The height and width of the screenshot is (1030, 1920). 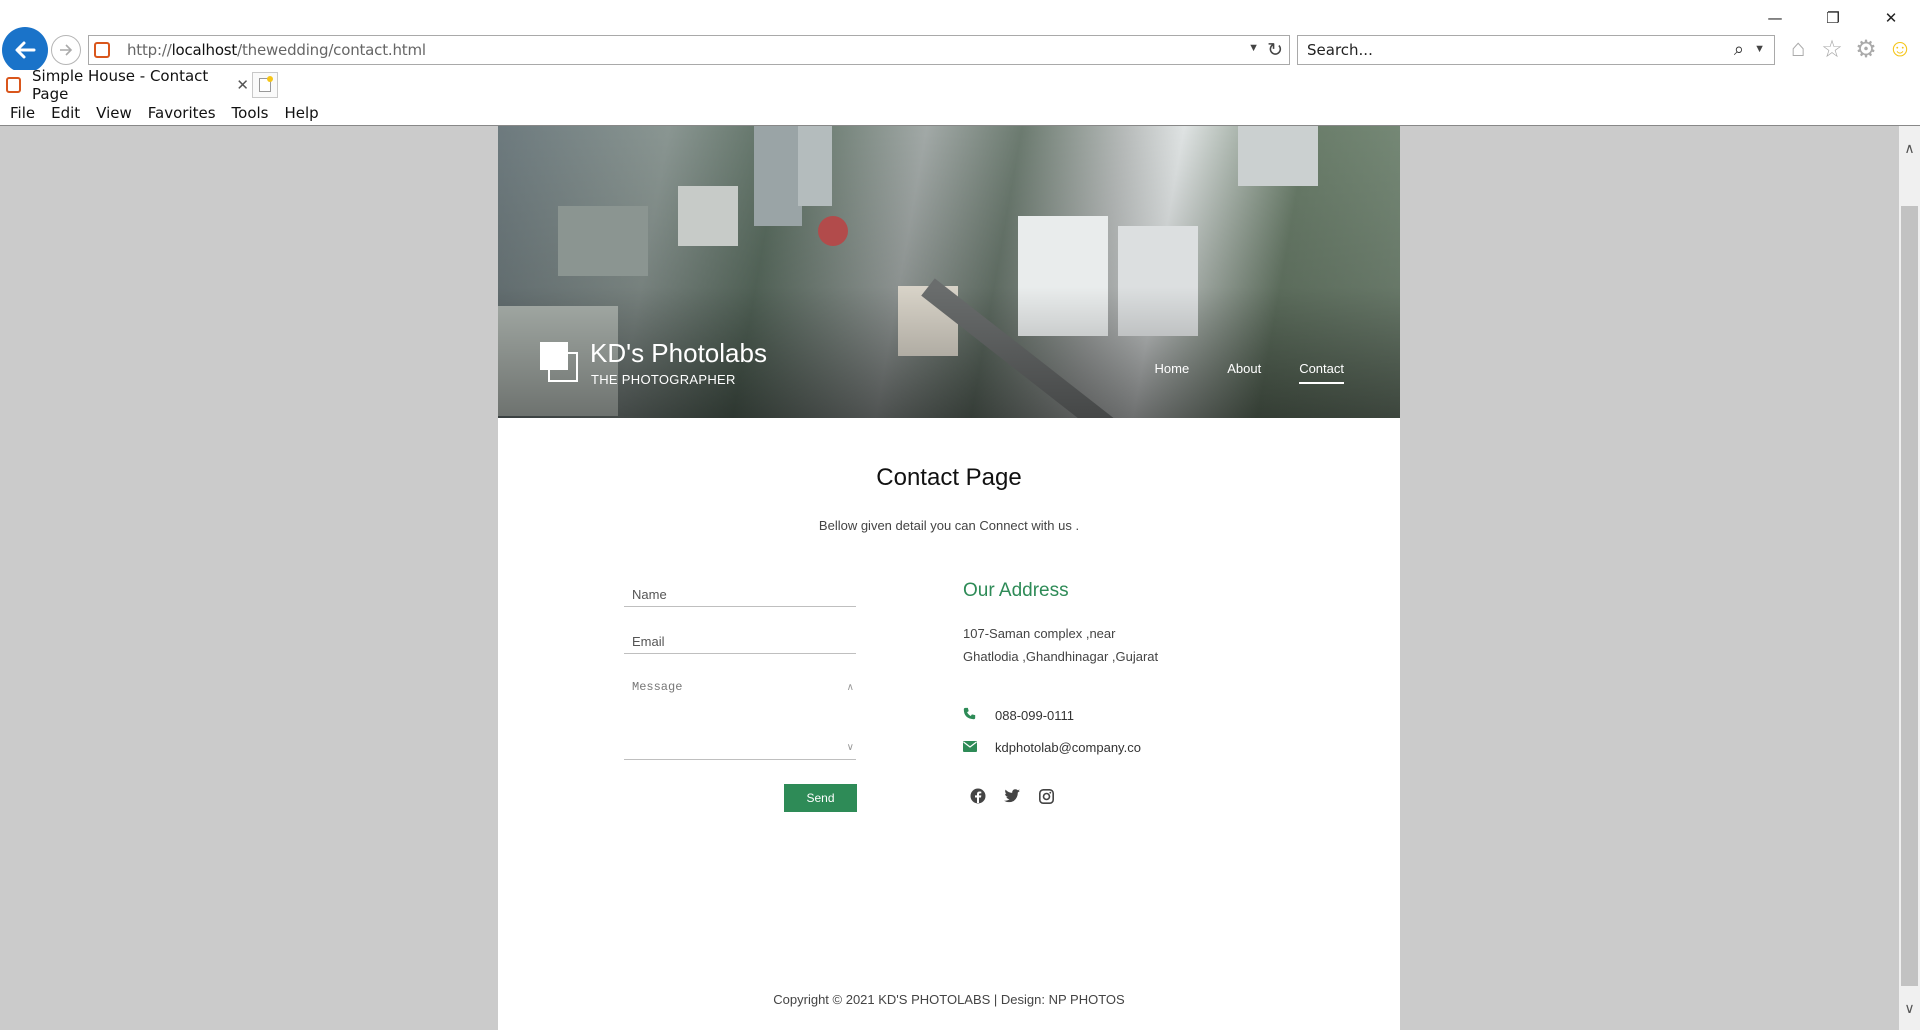 What do you see at coordinates (1172, 372) in the screenshot?
I see `nav-home: Home` at bounding box center [1172, 372].